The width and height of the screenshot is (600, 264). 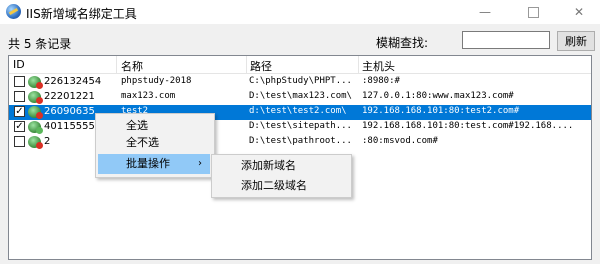 I want to click on maximize-button, so click(x=533, y=12).